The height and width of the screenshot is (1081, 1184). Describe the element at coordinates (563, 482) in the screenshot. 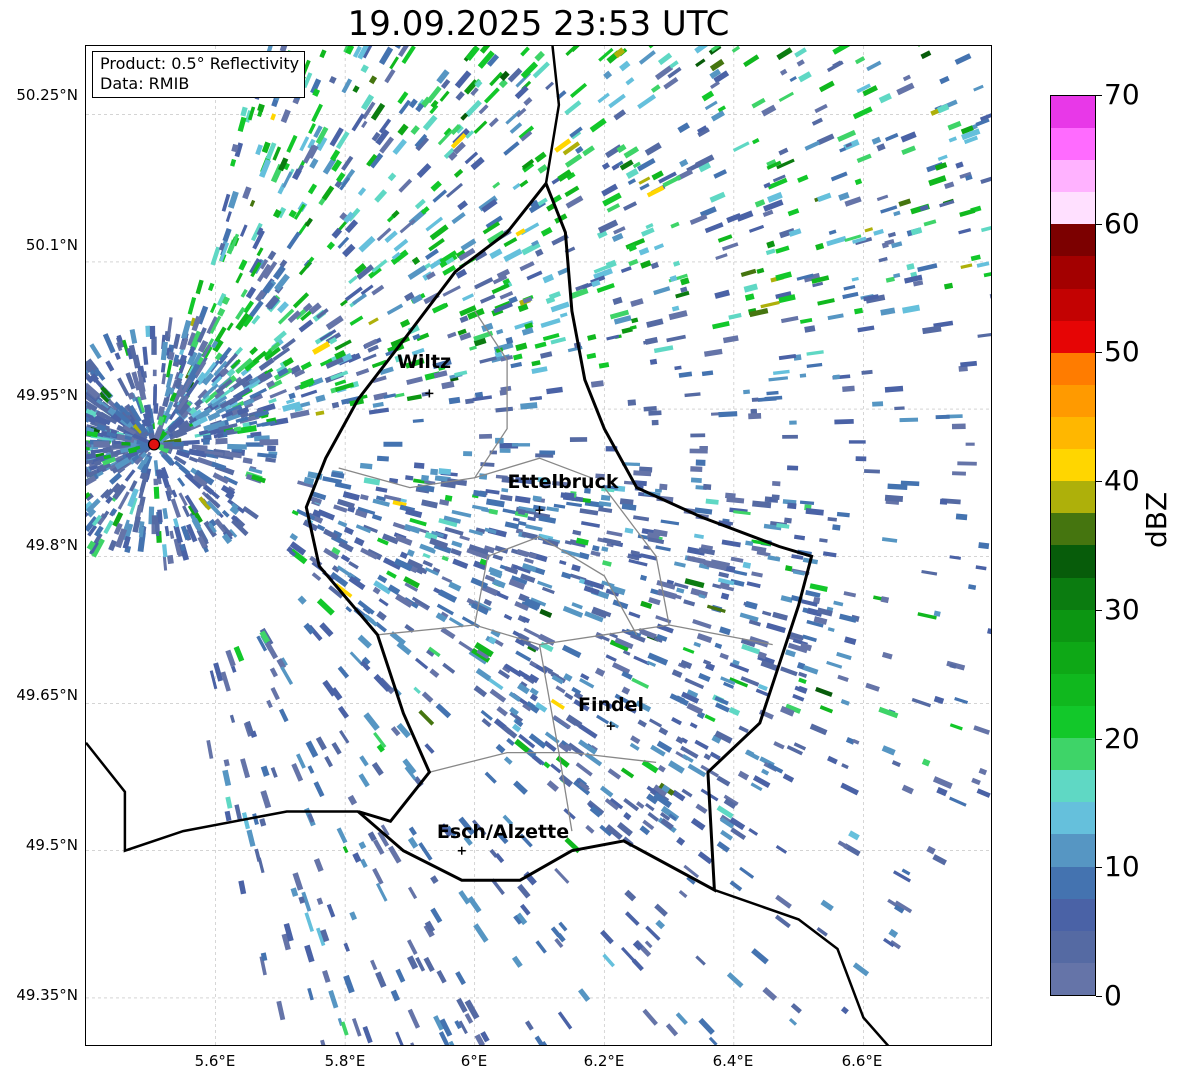

I see `city-label-ettelbruck: Ettelbruck` at that location.